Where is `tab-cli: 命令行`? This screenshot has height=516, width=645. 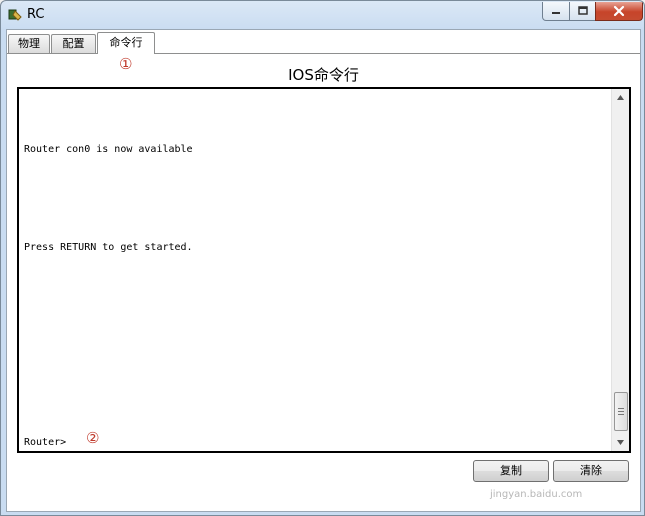 tab-cli: 命令行 is located at coordinates (126, 43).